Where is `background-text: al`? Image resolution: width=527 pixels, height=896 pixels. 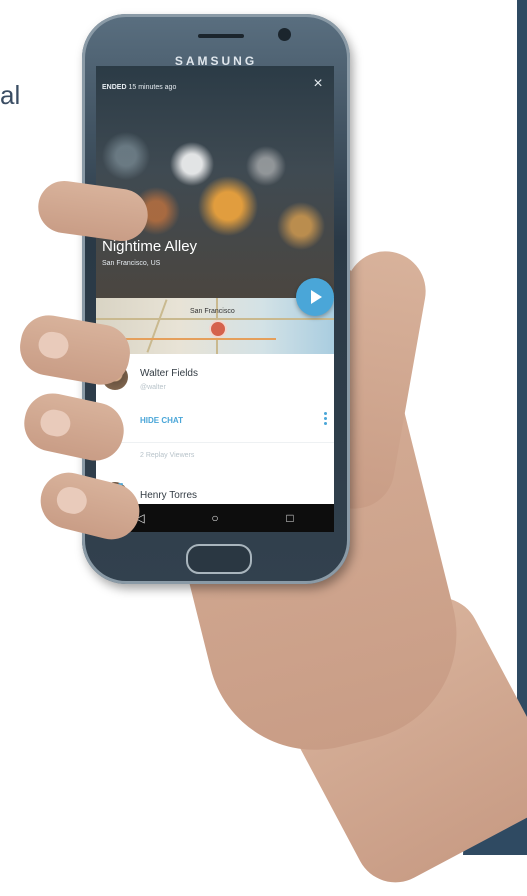
background-text: al is located at coordinates (10, 95).